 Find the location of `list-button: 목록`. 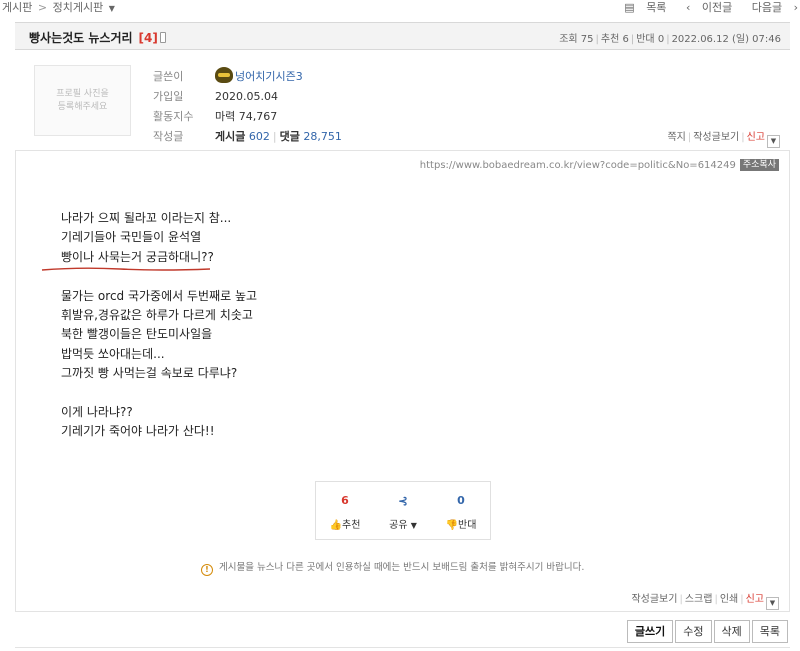

list-button: 목록 is located at coordinates (769, 631).